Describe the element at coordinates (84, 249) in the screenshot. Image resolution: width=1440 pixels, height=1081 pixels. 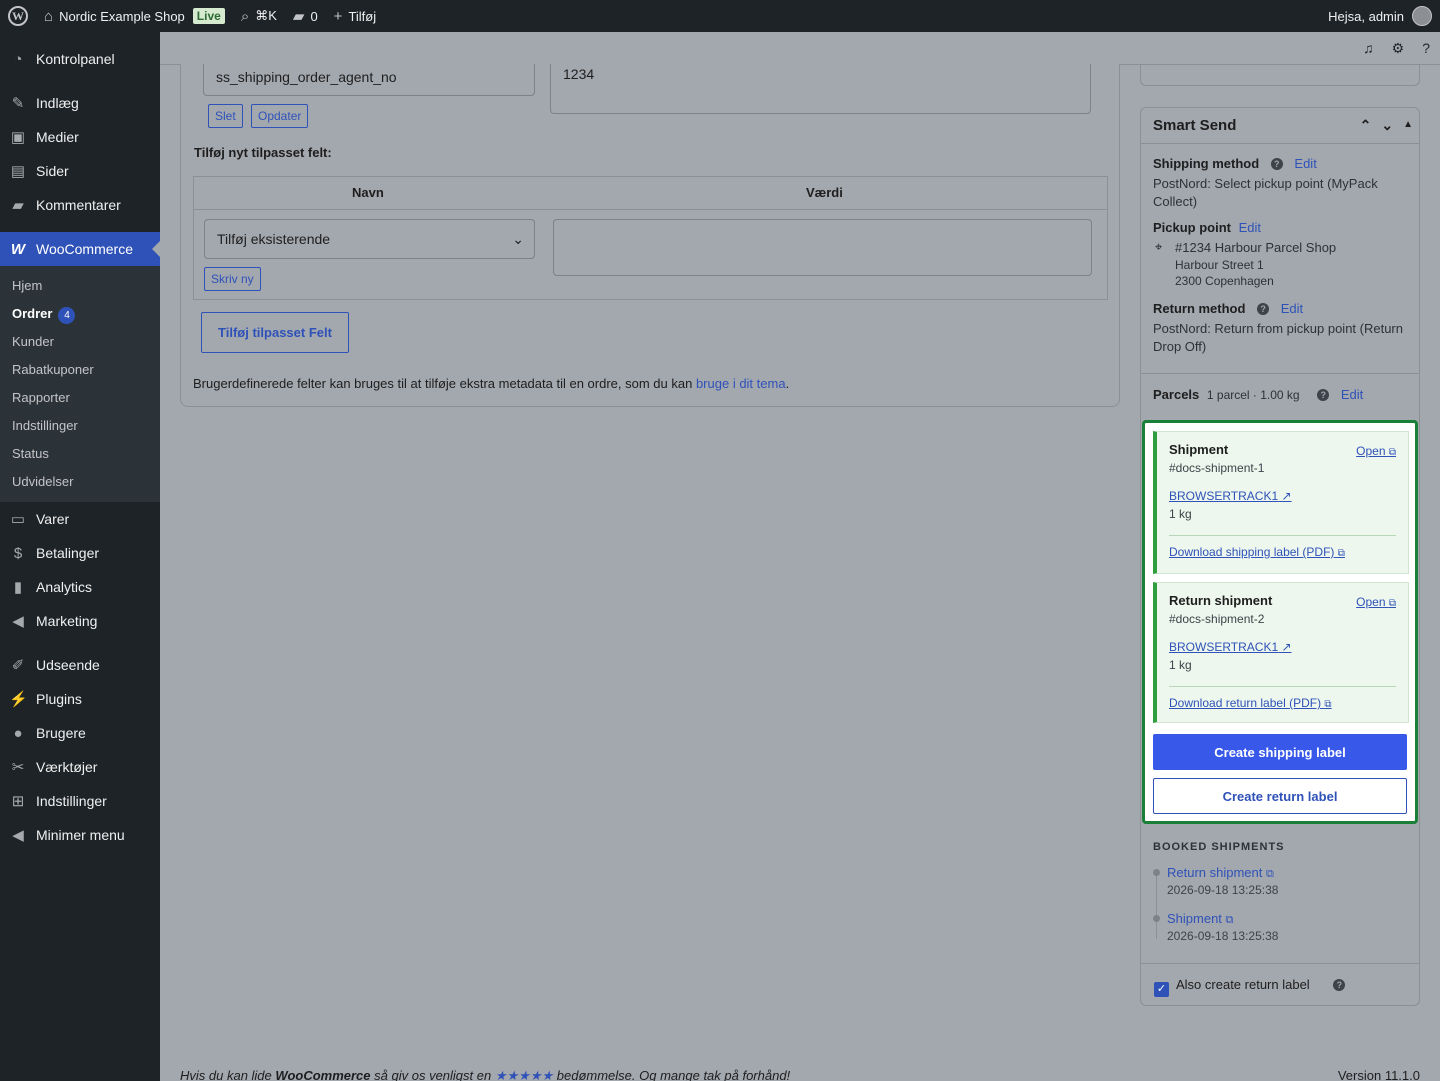
I see `sidebar-item-label: WooCommerce` at that location.